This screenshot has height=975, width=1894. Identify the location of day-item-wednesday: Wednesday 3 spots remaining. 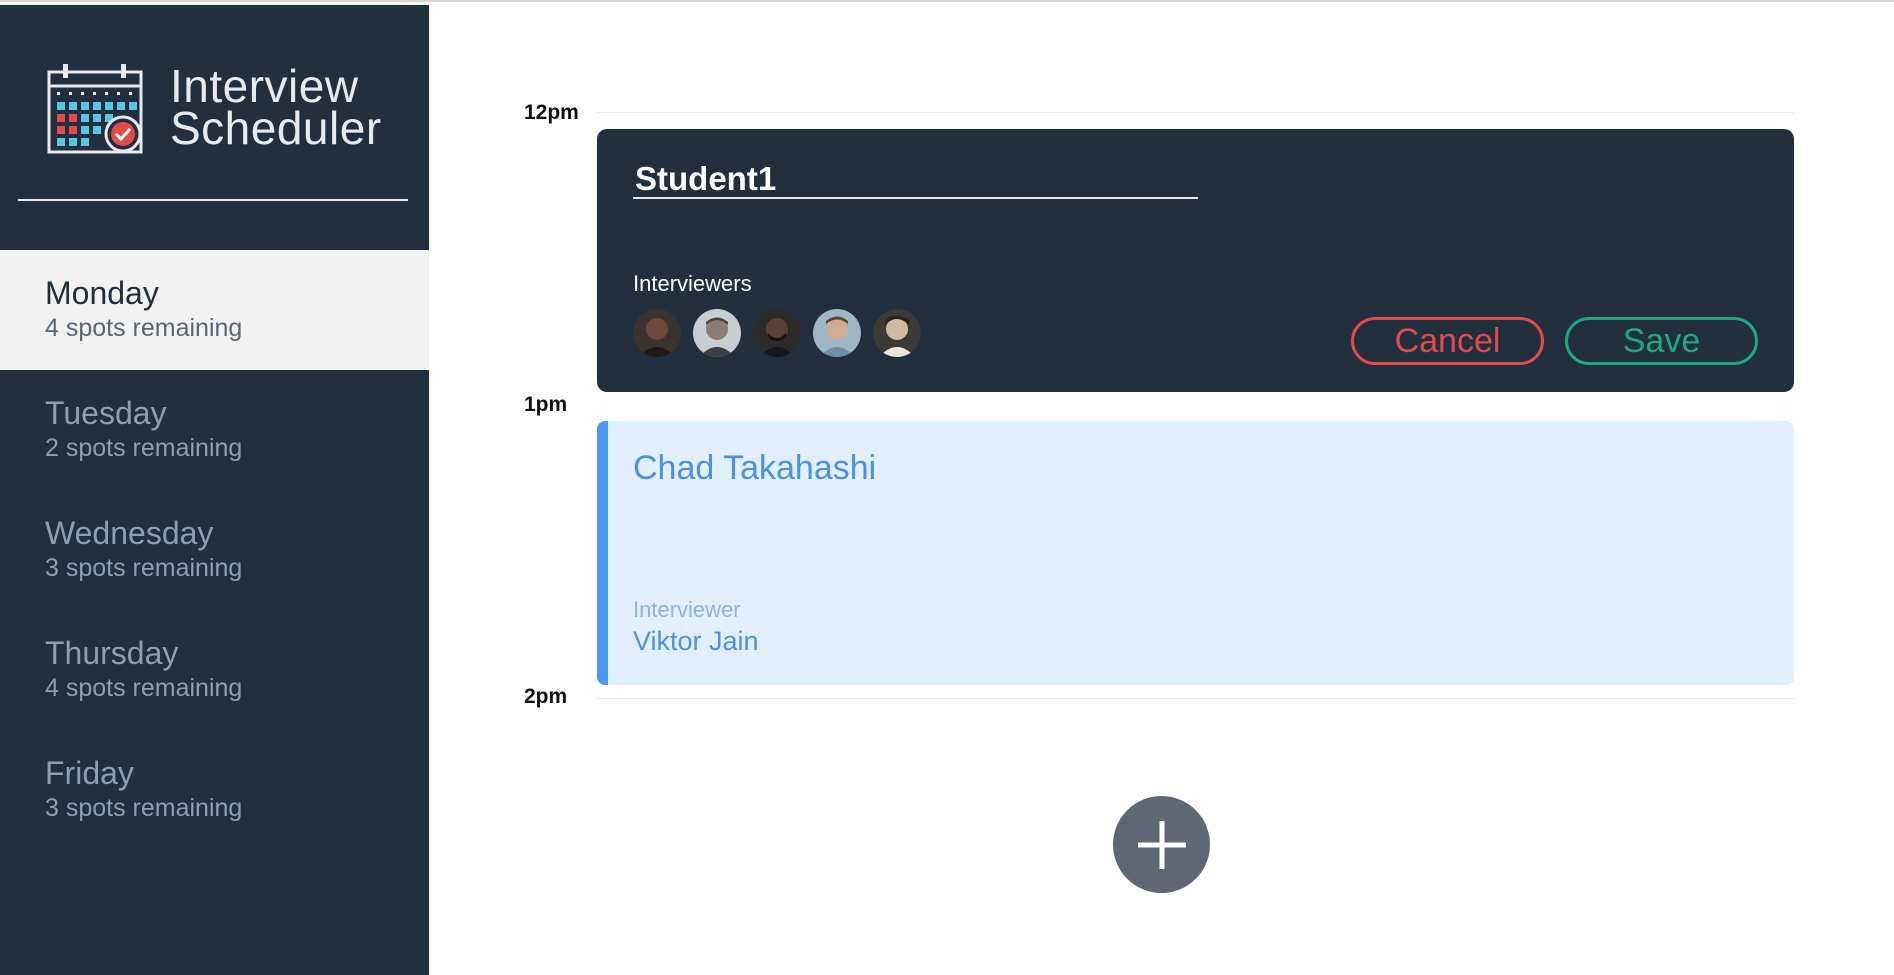
(214, 550).